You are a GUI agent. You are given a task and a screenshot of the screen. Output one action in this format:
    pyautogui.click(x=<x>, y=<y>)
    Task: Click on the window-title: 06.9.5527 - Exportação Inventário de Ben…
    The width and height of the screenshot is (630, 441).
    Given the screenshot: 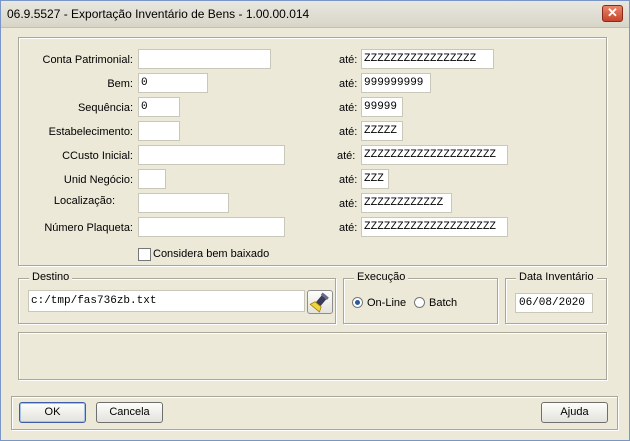 What is the action you would take?
    pyautogui.click(x=158, y=14)
    